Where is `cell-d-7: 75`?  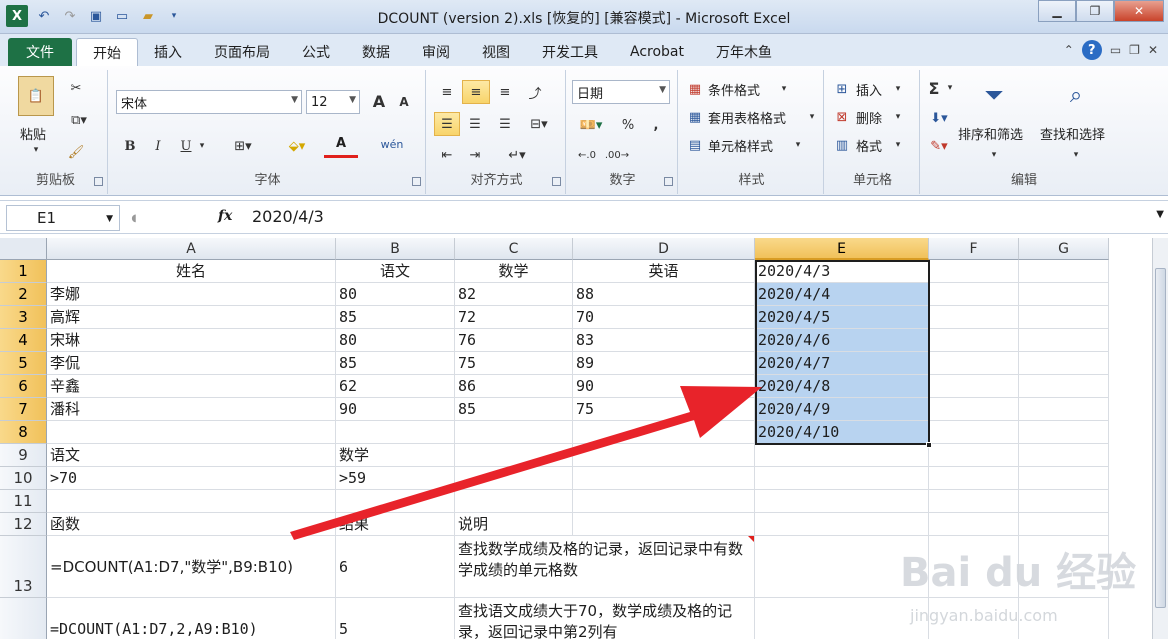 cell-d-7: 75 is located at coordinates (664, 409).